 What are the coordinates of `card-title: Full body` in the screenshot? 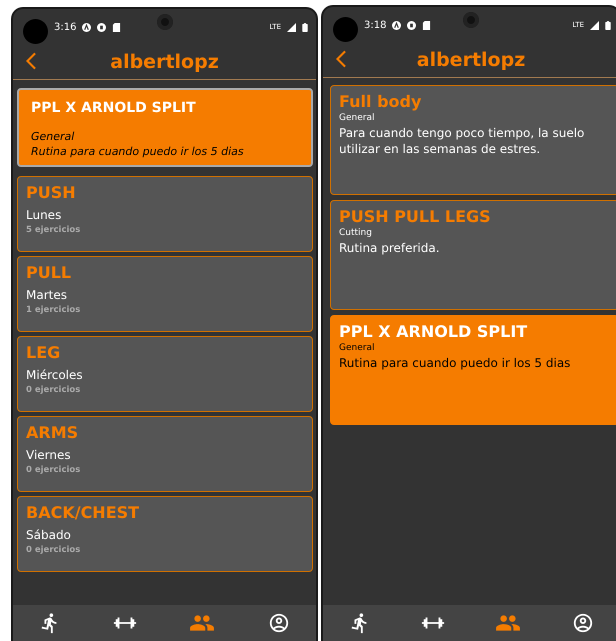 It's located at (380, 101).